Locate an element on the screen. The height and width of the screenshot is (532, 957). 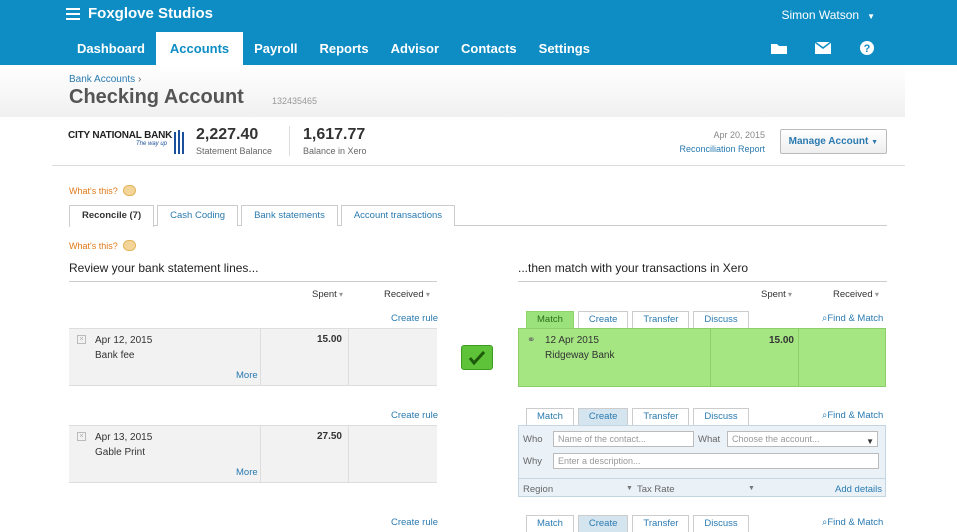
nav-accounts: Accounts is located at coordinates (199, 48).